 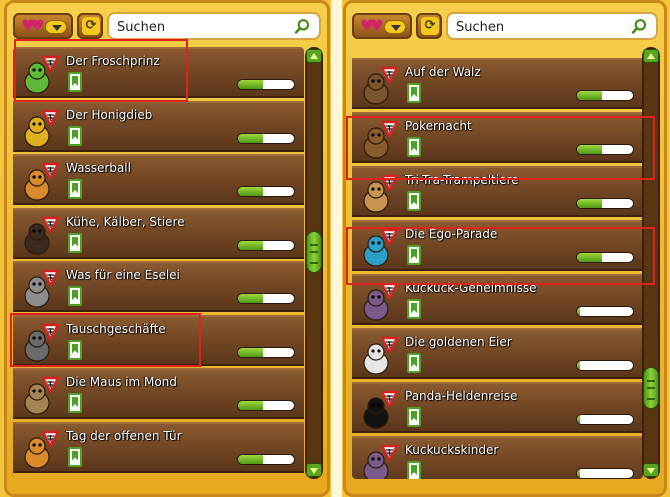 I want to click on panda-icon, so click(x=378, y=410).